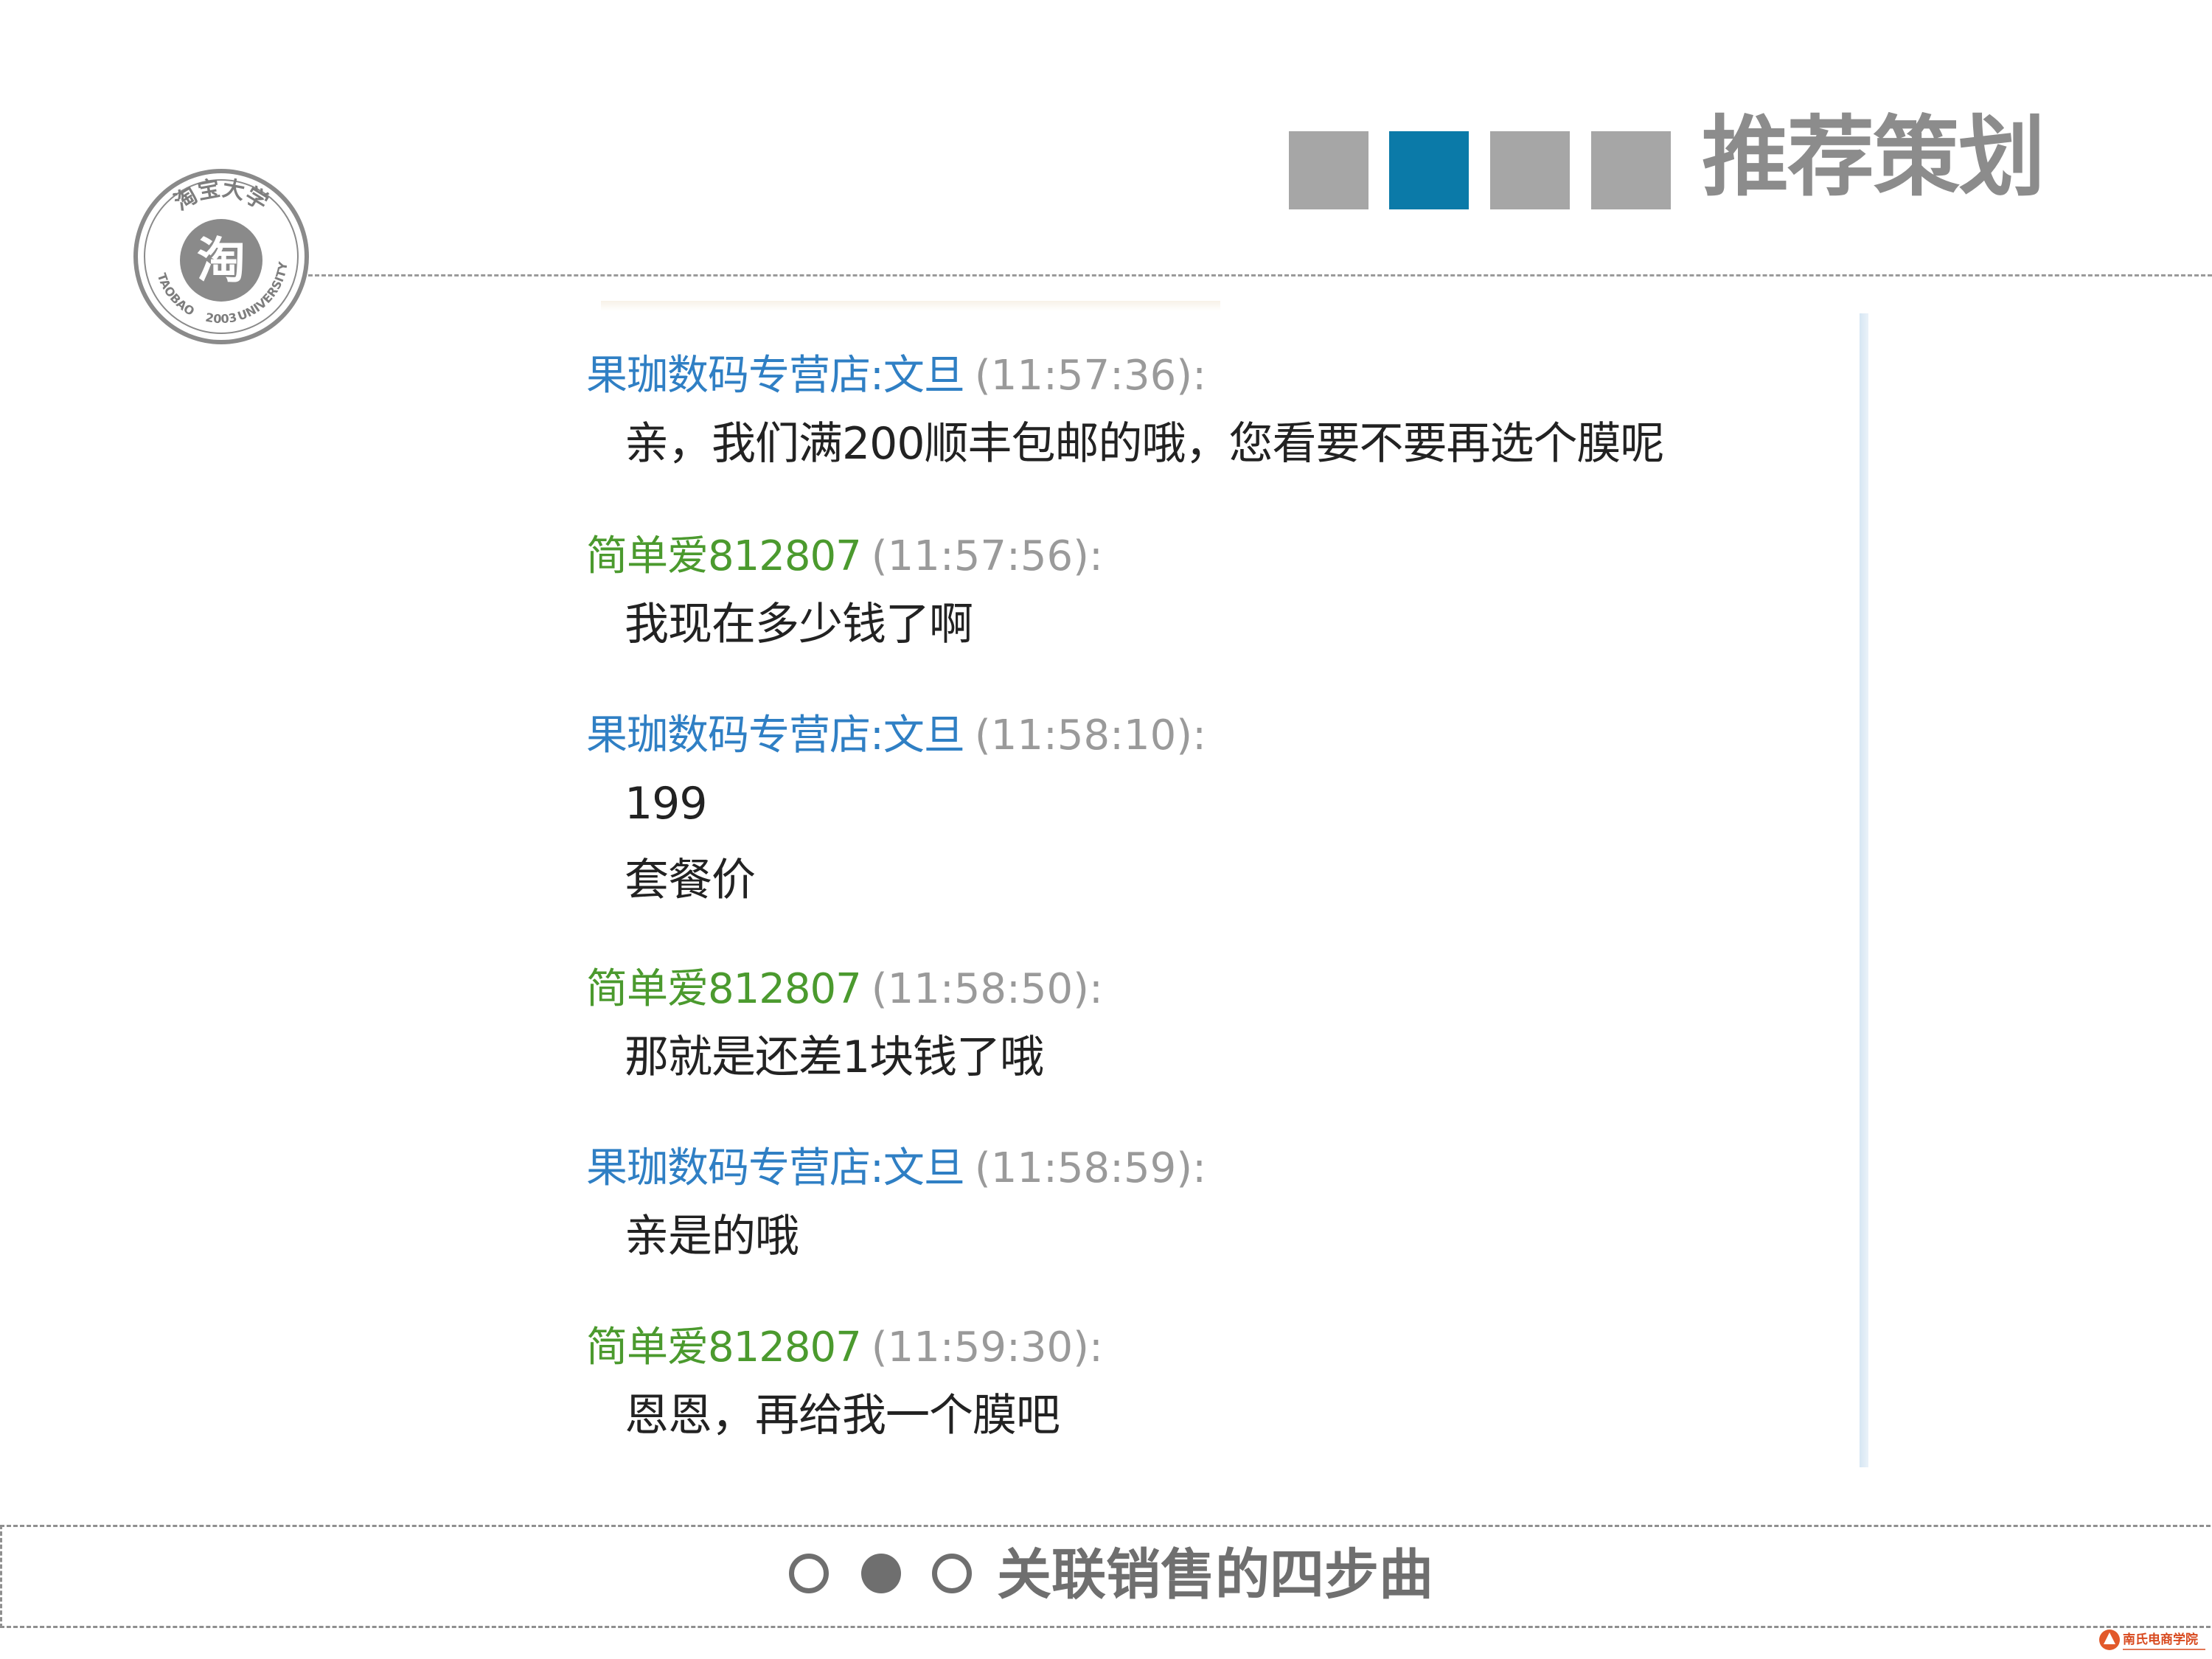 The width and height of the screenshot is (2212, 1659). Describe the element at coordinates (987, 556) in the screenshot. I see `message-time: (11:57:56):` at that location.